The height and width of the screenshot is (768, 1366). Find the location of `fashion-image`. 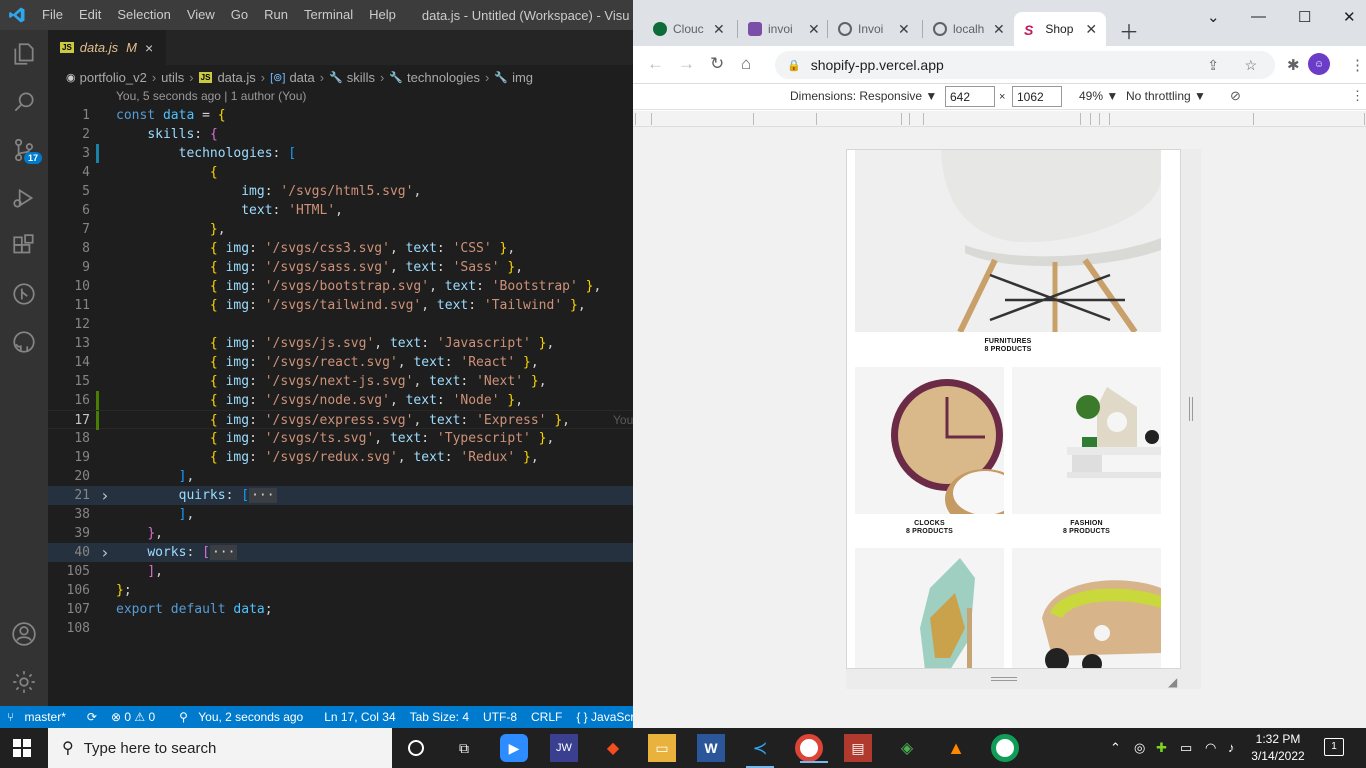

fashion-image is located at coordinates (1086, 440).